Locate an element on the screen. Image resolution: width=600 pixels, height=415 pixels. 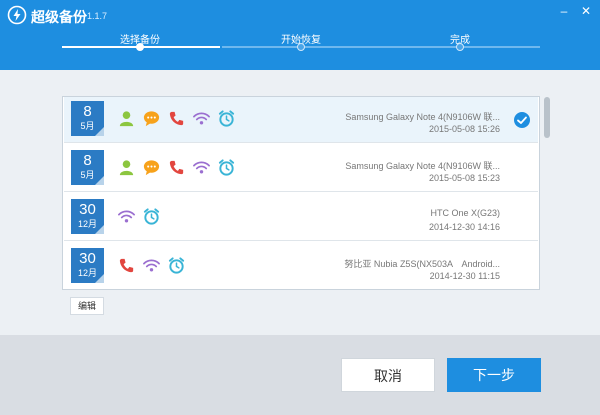
backup-time: 2014-12-30 14:16 is located at coordinates (464, 227).